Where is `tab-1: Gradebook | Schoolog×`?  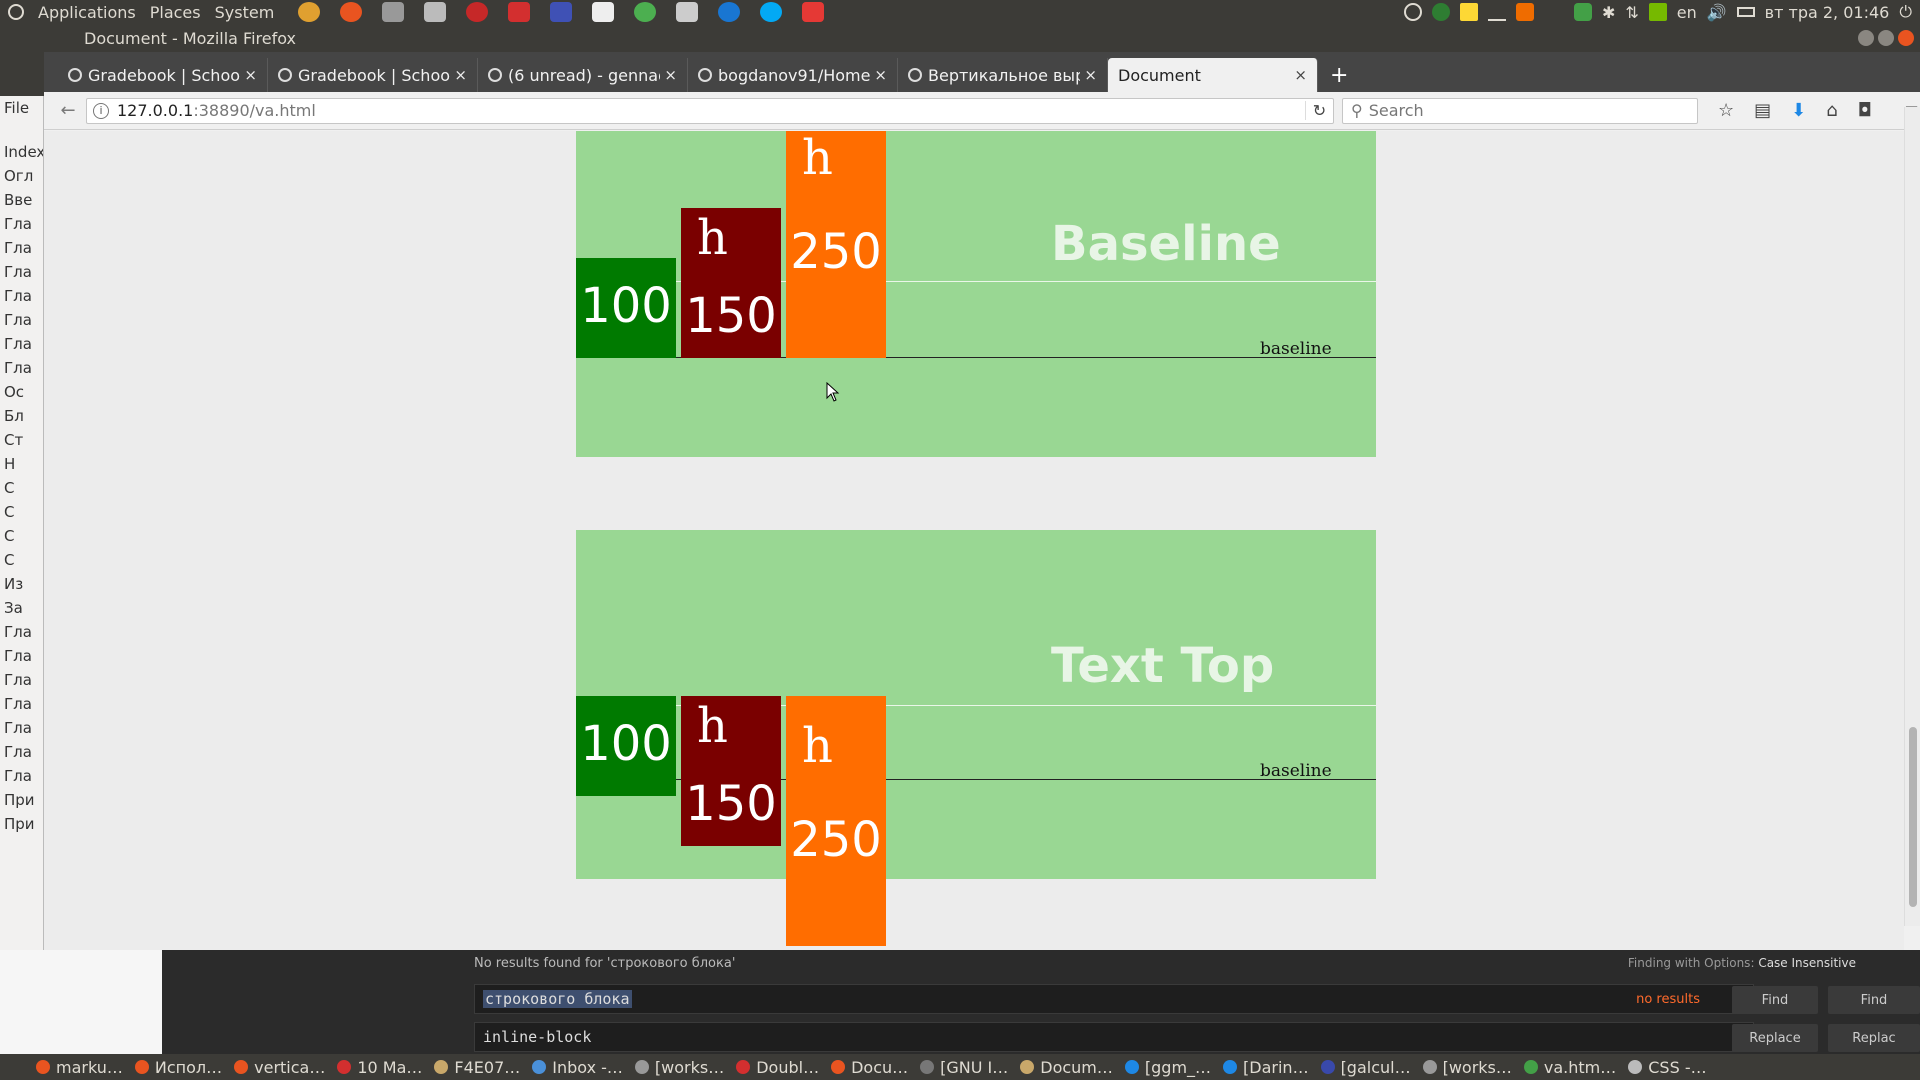 tab-1: Gradebook | Schoolog× is located at coordinates (373, 75).